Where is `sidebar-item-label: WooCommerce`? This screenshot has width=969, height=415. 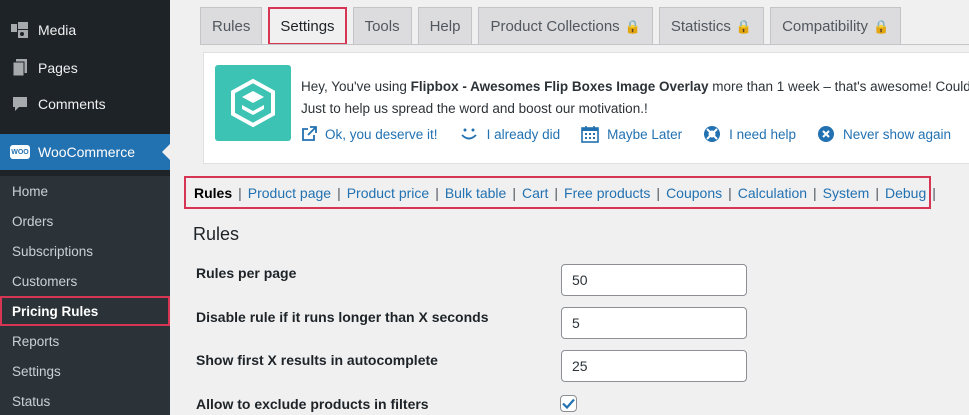
sidebar-item-label: WooCommerce is located at coordinates (86, 152).